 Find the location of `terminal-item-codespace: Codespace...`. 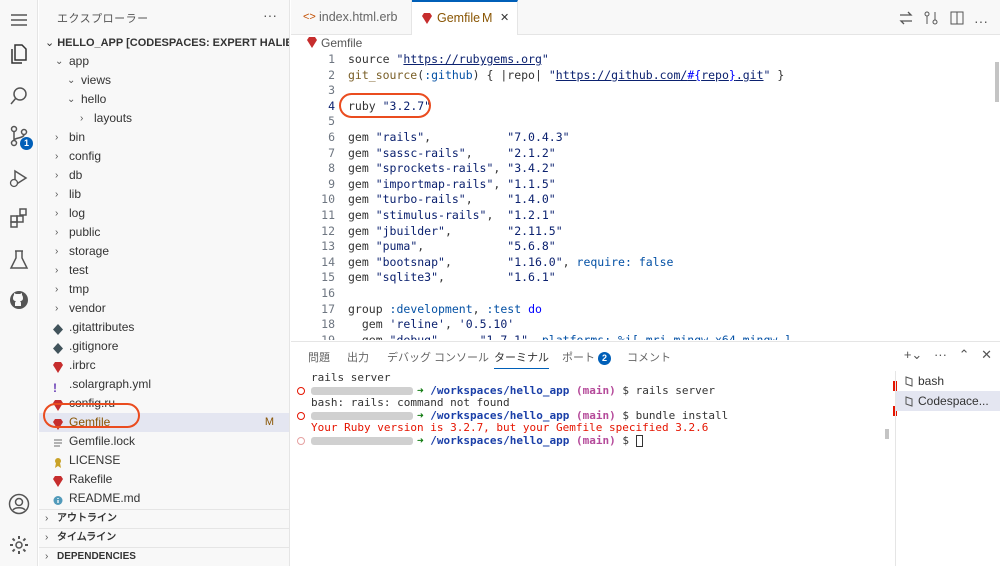

terminal-item-codespace: Codespace... is located at coordinates (948, 401).